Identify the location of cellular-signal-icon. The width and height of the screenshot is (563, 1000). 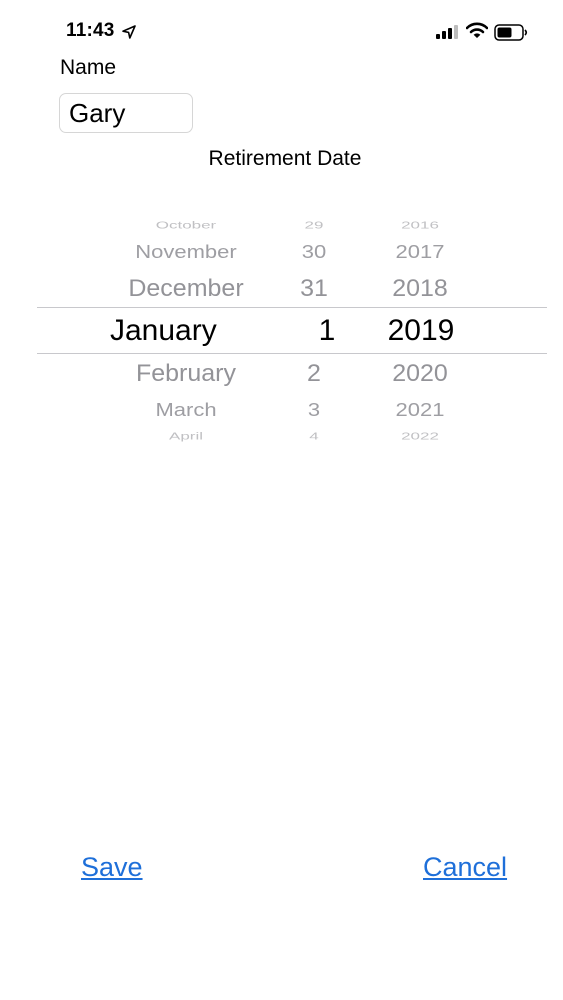
(447, 32).